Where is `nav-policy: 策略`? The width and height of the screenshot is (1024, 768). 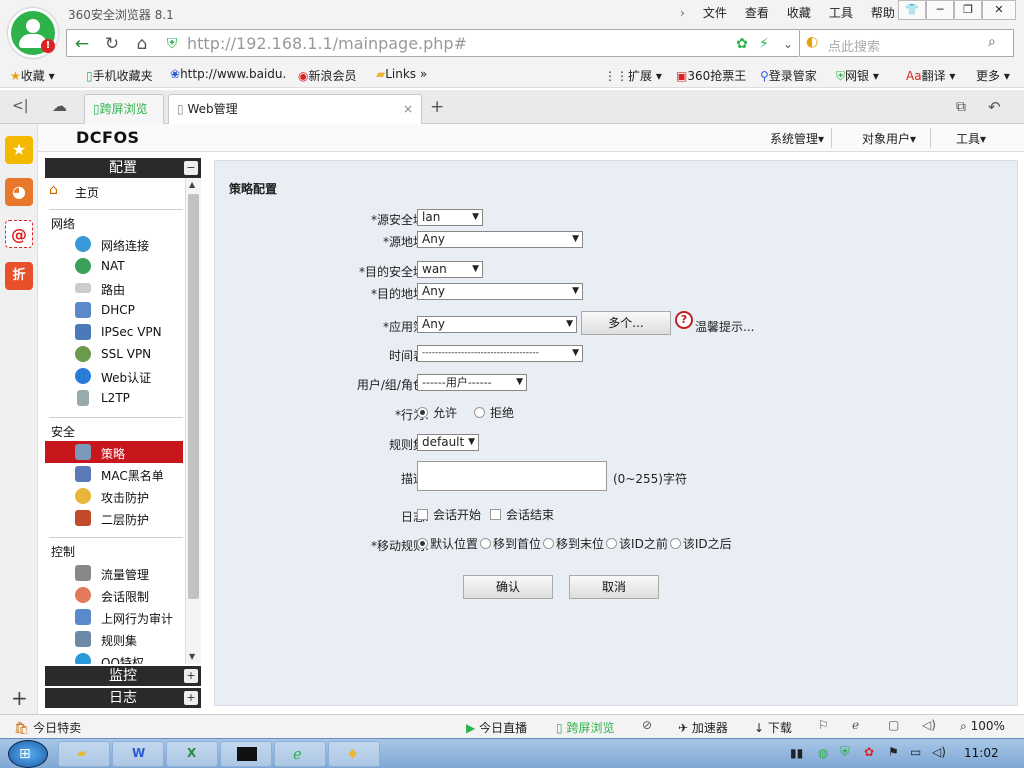 nav-policy: 策略 is located at coordinates (114, 452).